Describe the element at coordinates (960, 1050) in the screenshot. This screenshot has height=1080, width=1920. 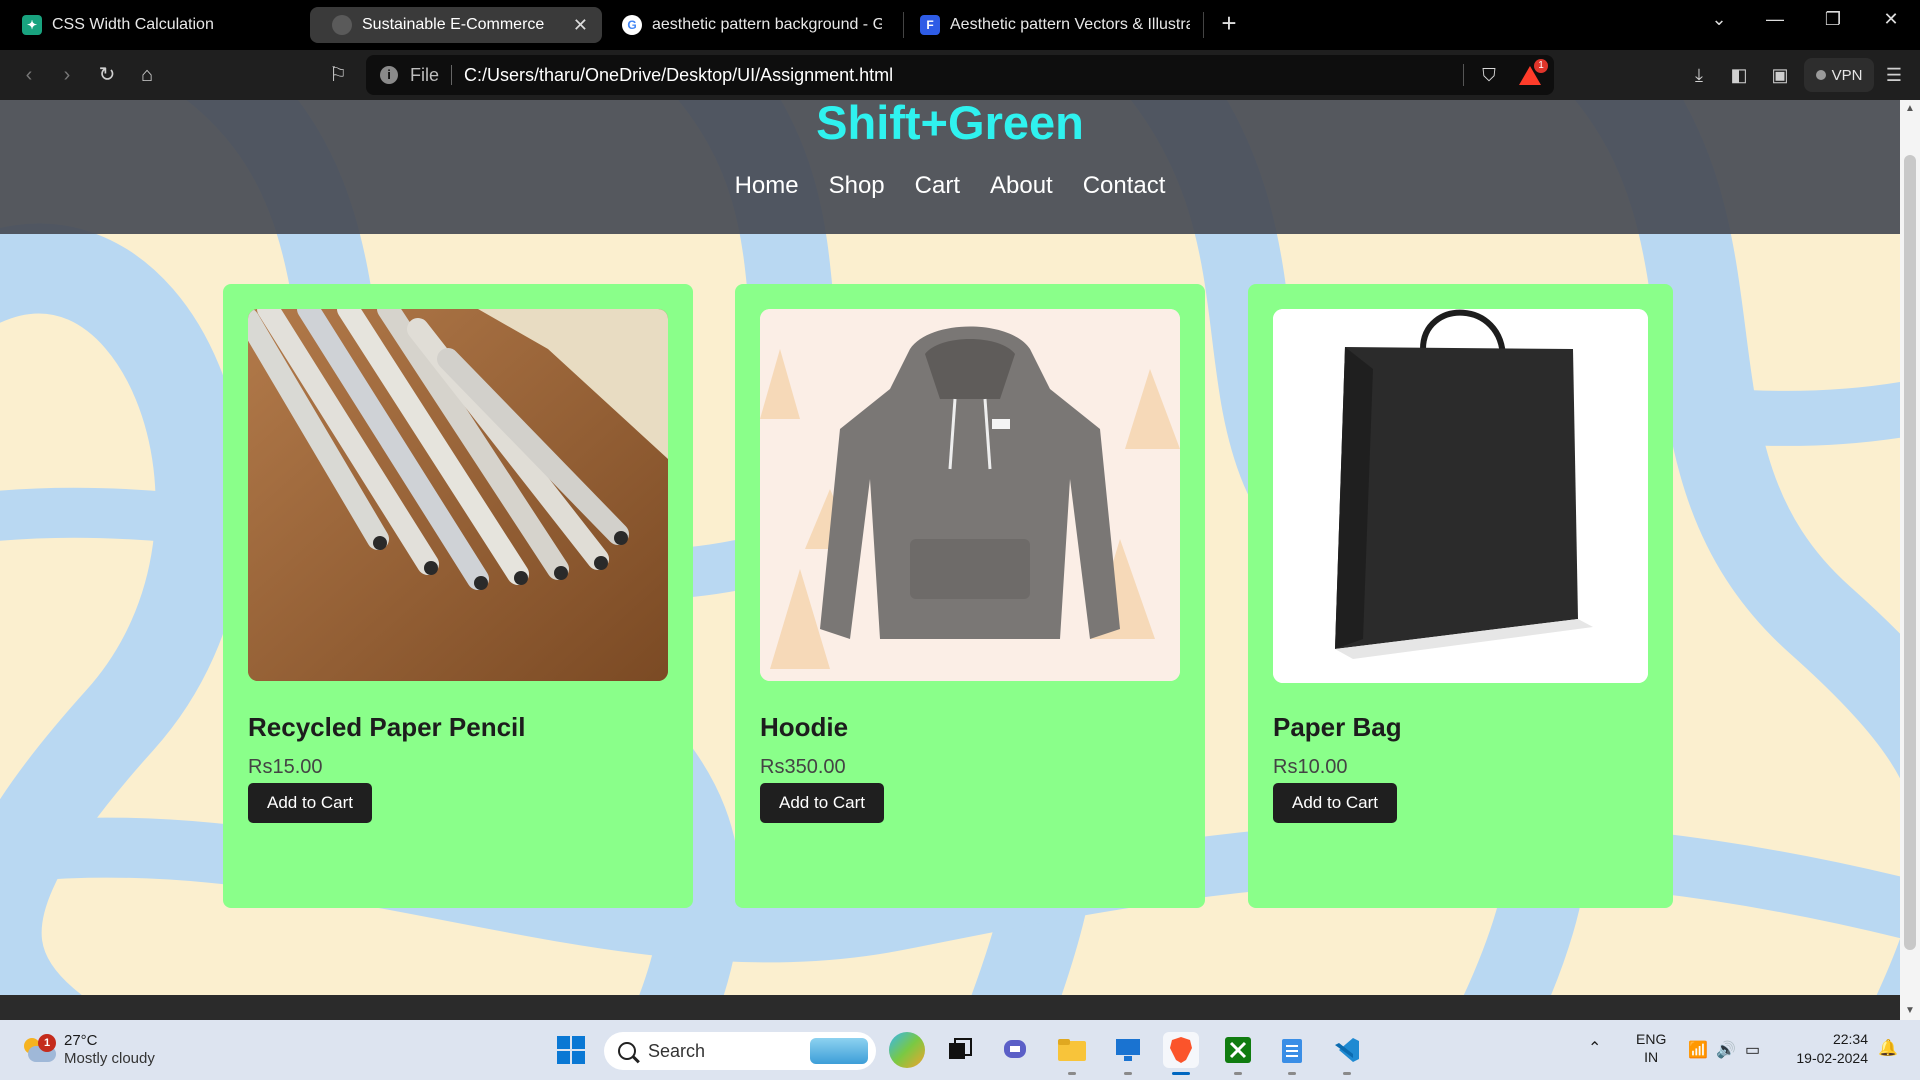
I see `task-view-icon` at that location.